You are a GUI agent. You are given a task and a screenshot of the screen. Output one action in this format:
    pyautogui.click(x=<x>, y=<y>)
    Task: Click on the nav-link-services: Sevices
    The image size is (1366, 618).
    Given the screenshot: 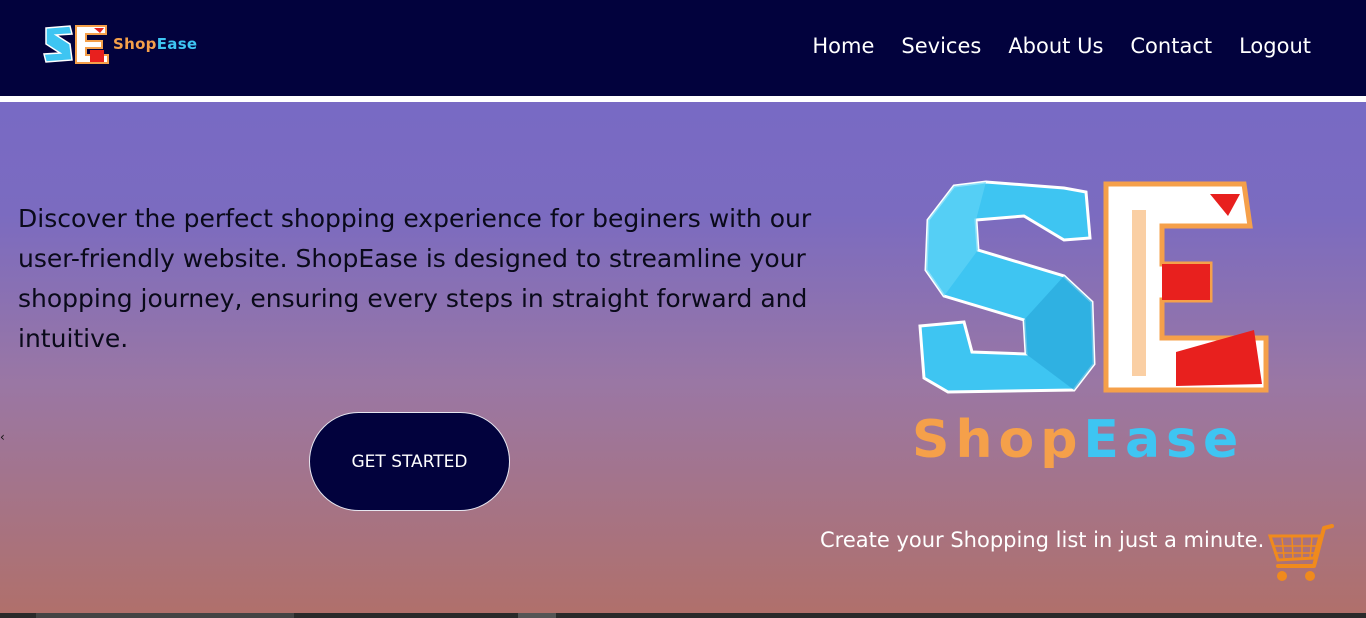 What is the action you would take?
    pyautogui.click(x=941, y=46)
    